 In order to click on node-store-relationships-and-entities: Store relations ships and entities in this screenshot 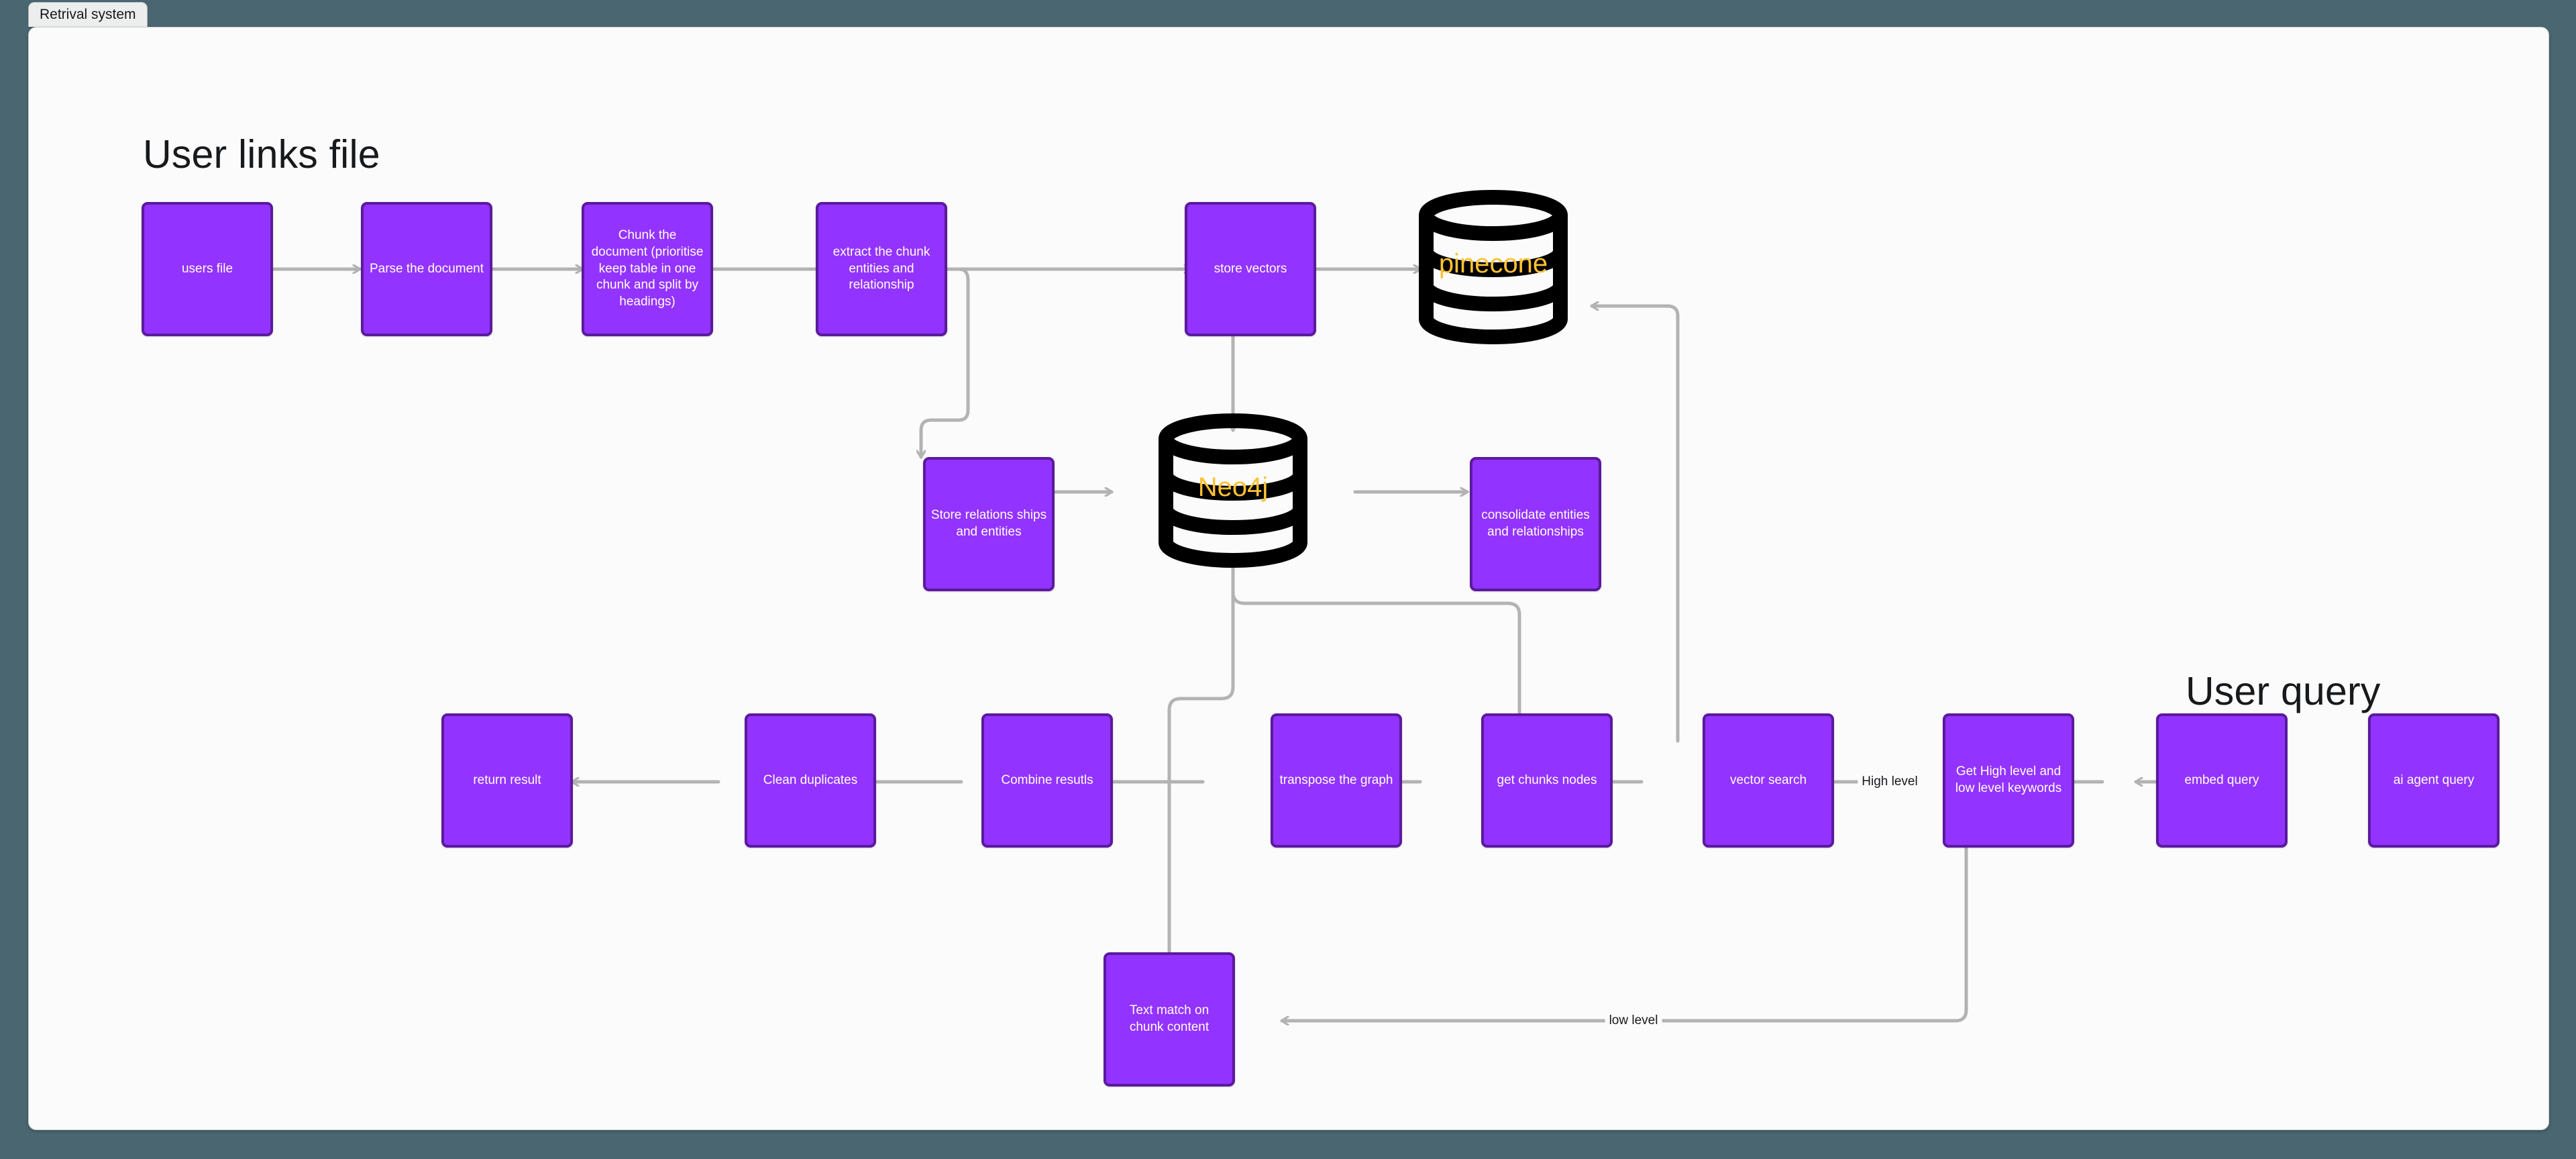, I will do `click(989, 524)`.